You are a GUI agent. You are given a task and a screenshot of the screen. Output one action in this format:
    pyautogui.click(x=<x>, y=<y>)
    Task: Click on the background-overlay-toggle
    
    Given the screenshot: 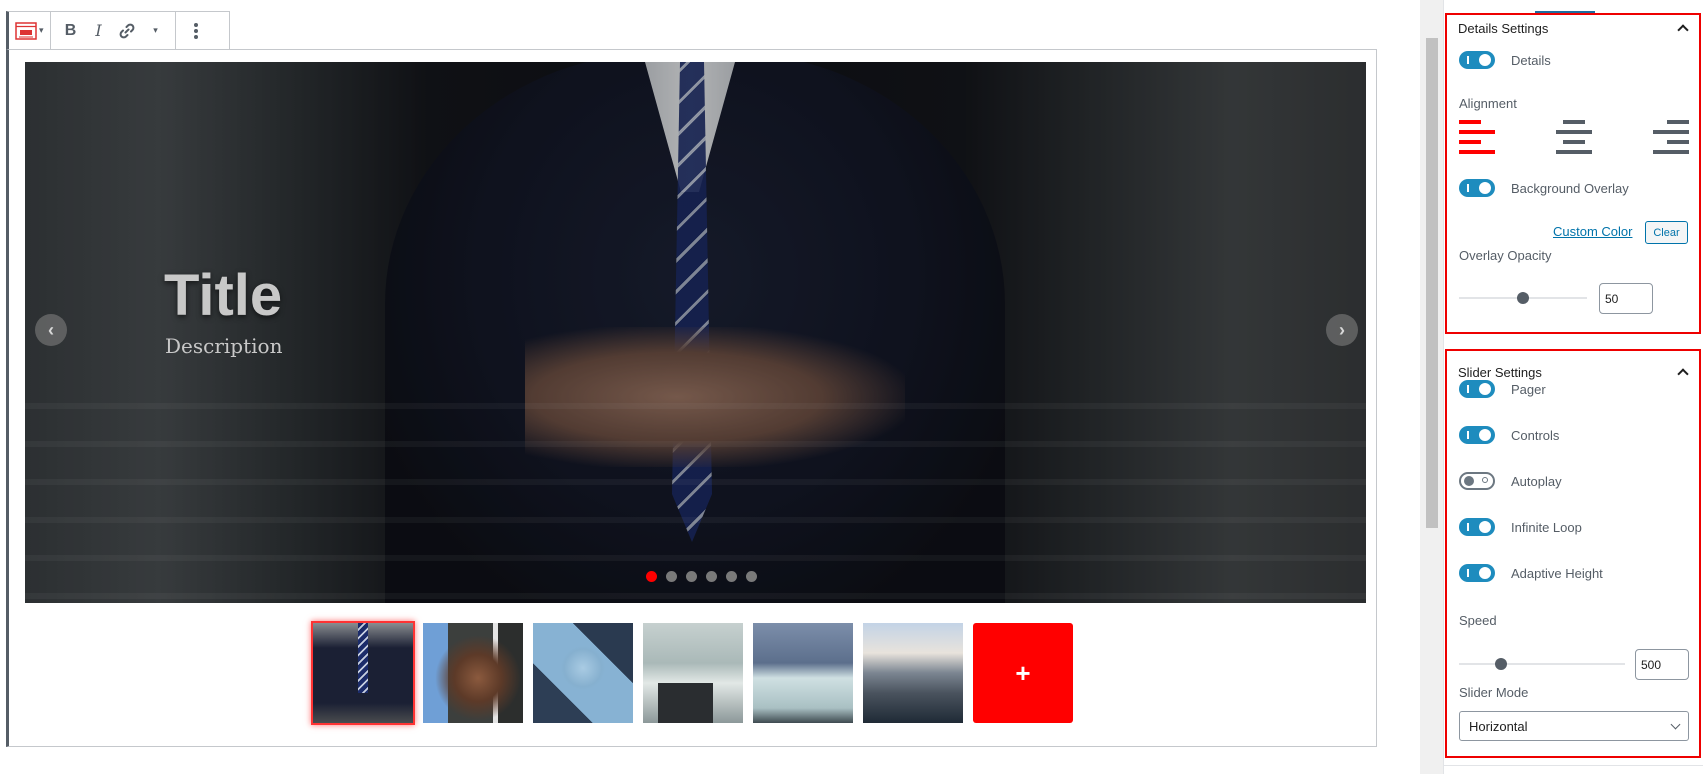 What is the action you would take?
    pyautogui.click(x=1477, y=188)
    